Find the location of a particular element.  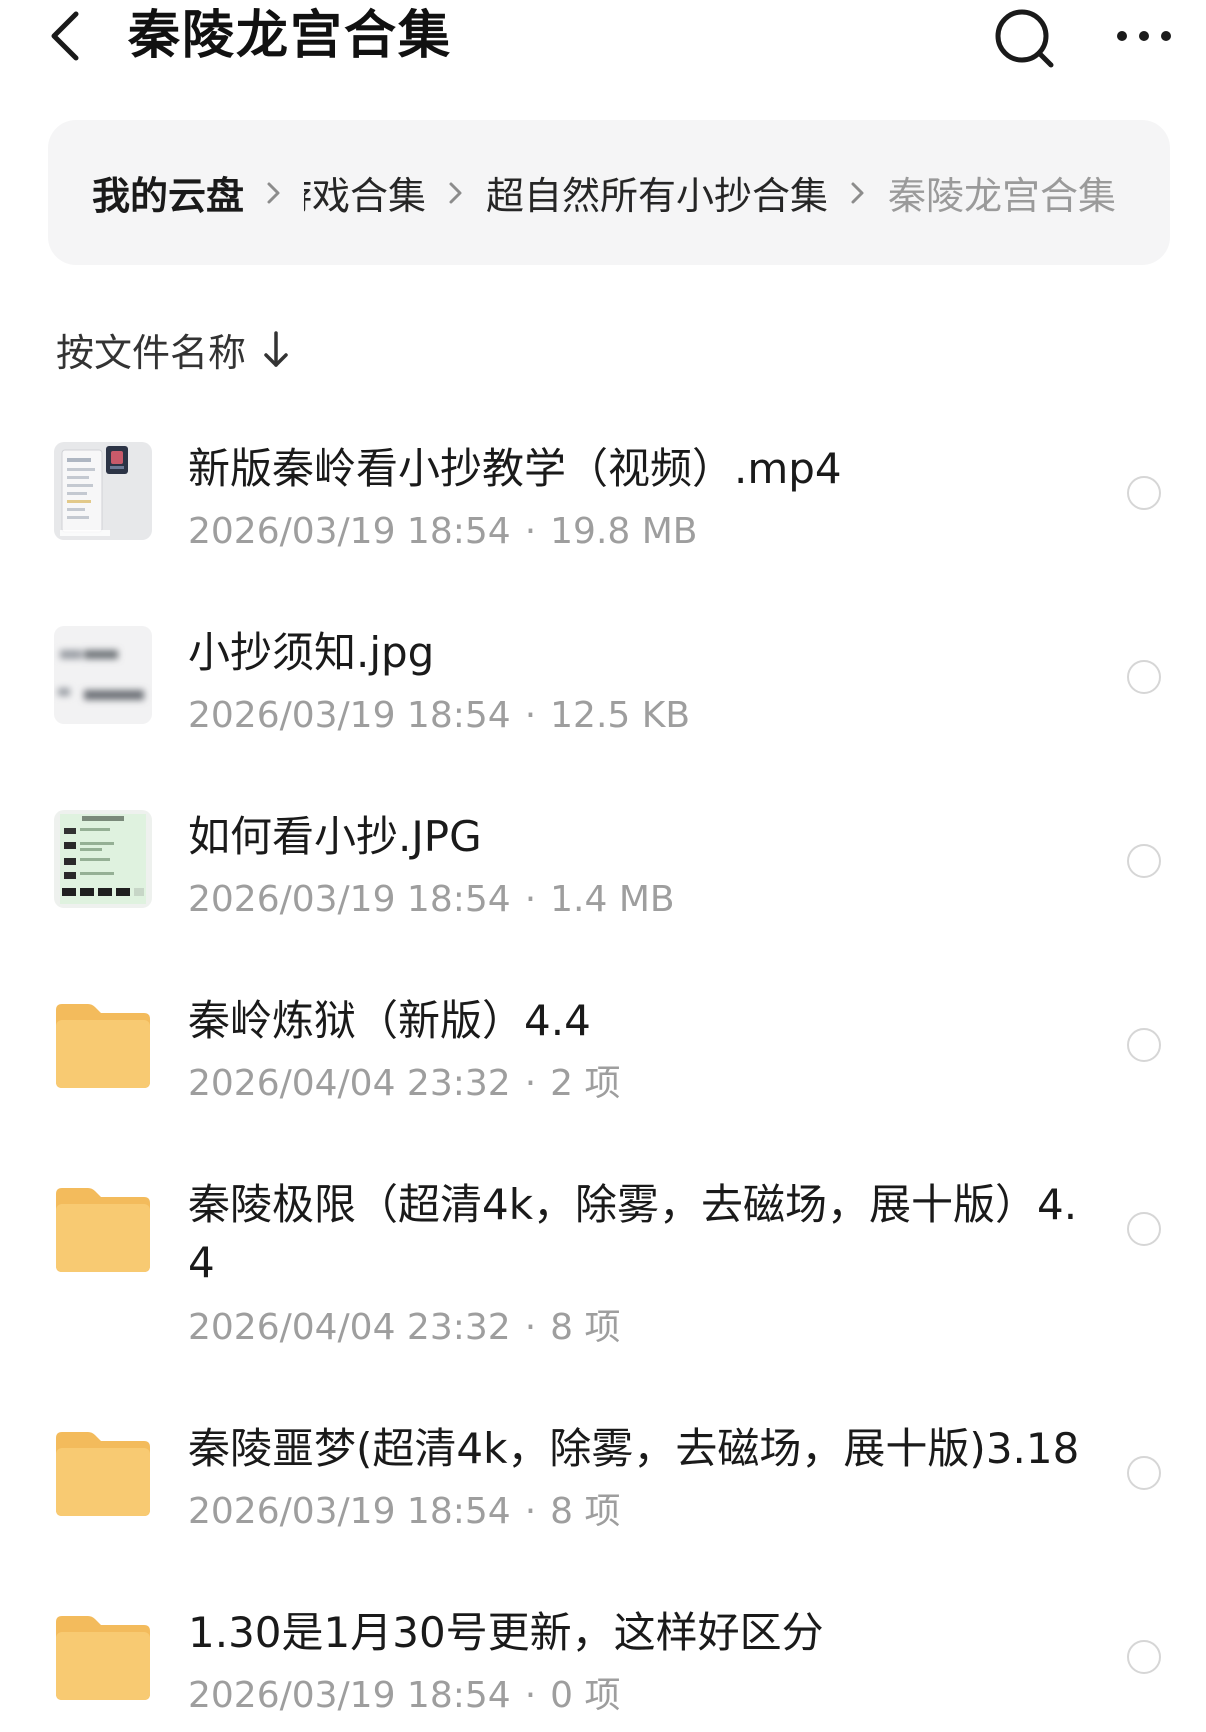

more-button is located at coordinates (1144, 36).